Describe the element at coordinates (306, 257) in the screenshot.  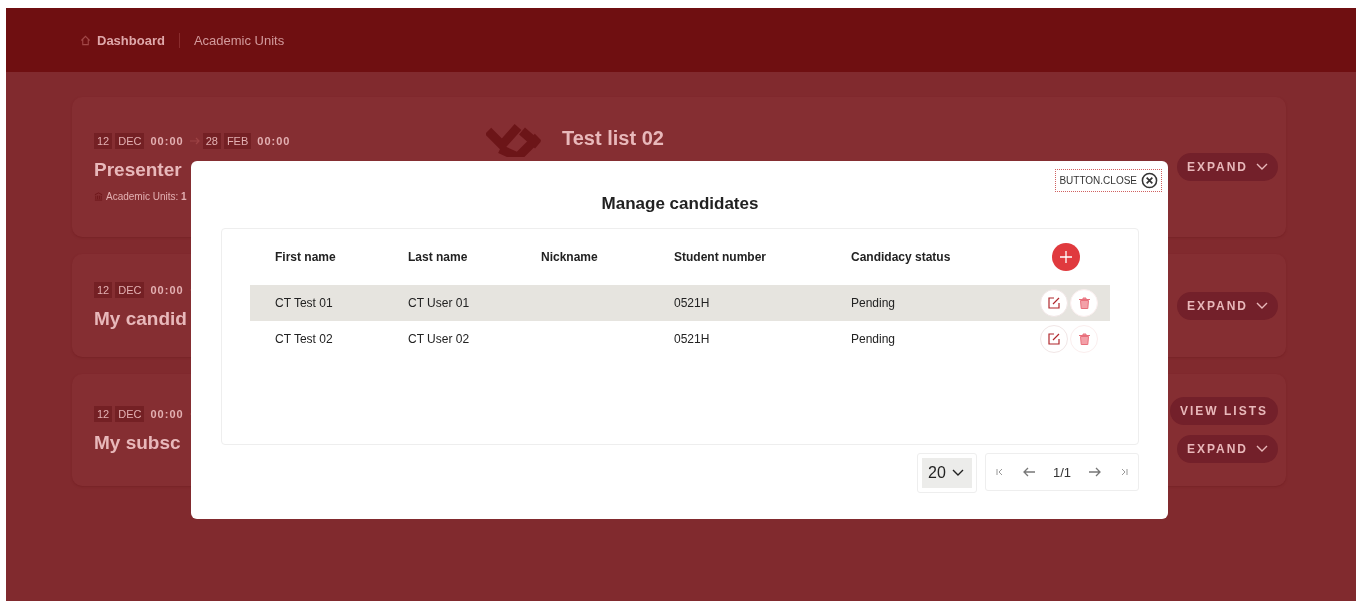
I see `column-header: First name` at that location.